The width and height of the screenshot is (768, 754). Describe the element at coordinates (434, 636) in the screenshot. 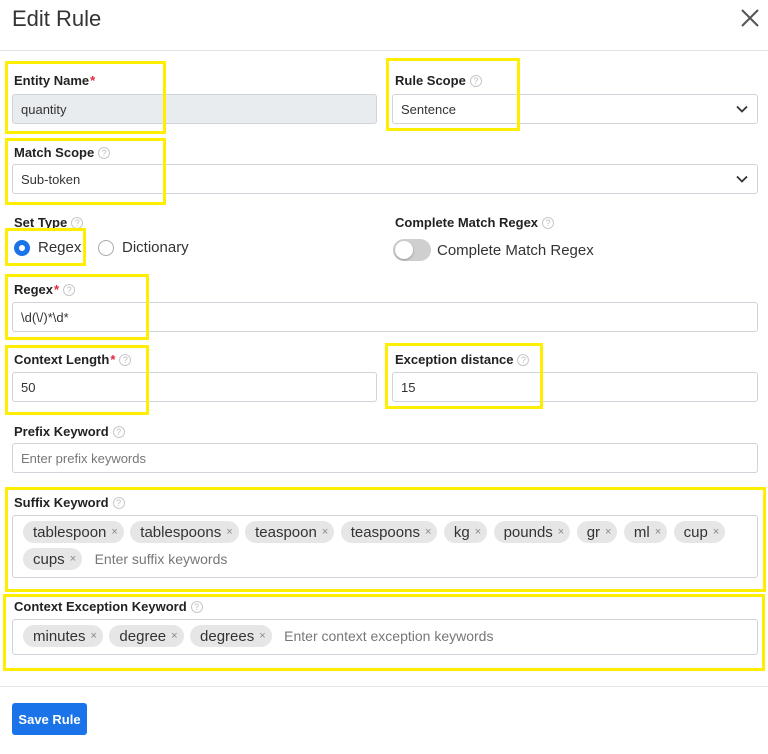

I see `context-exception-input` at that location.